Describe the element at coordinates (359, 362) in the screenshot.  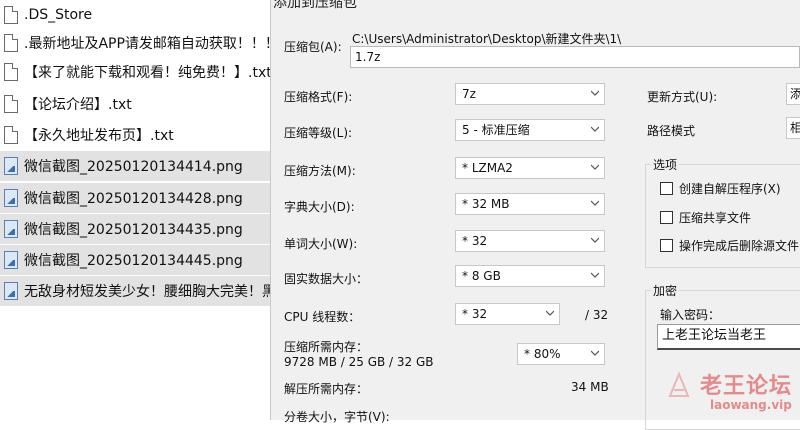
I see `compress-memory-value: 9728 MB / 25 GB / 32 GB` at that location.